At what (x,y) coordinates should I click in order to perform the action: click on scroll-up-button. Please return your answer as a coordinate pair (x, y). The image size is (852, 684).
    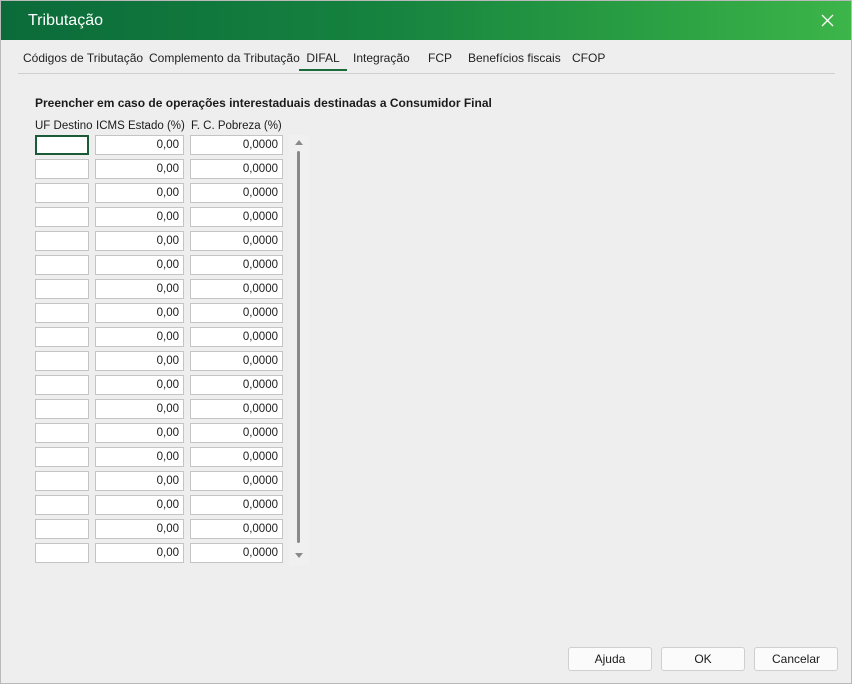
    Looking at the image, I should click on (299, 143).